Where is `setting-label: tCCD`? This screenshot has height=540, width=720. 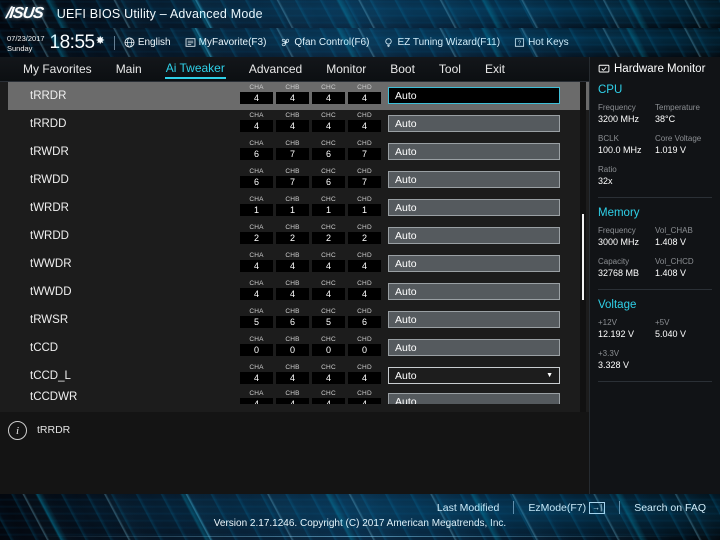 setting-label: tCCD is located at coordinates (44, 348).